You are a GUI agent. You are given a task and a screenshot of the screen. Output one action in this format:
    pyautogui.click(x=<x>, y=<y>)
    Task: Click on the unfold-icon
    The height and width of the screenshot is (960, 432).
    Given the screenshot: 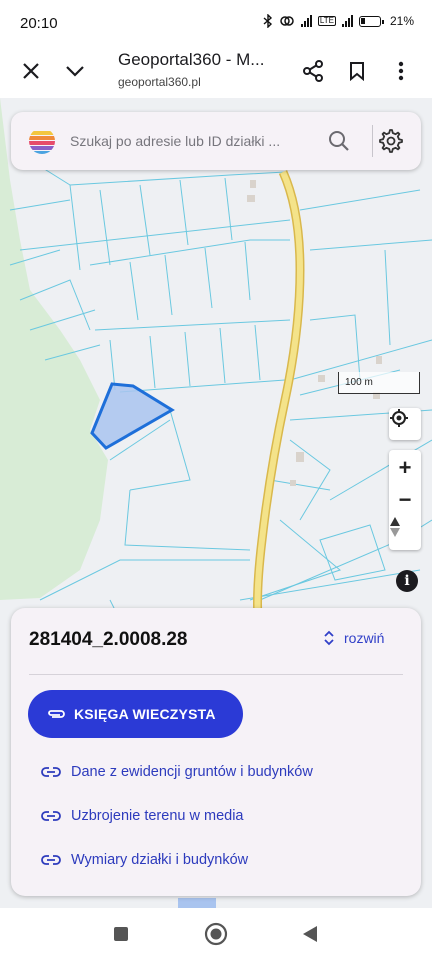 What is the action you would take?
    pyautogui.click(x=329, y=638)
    